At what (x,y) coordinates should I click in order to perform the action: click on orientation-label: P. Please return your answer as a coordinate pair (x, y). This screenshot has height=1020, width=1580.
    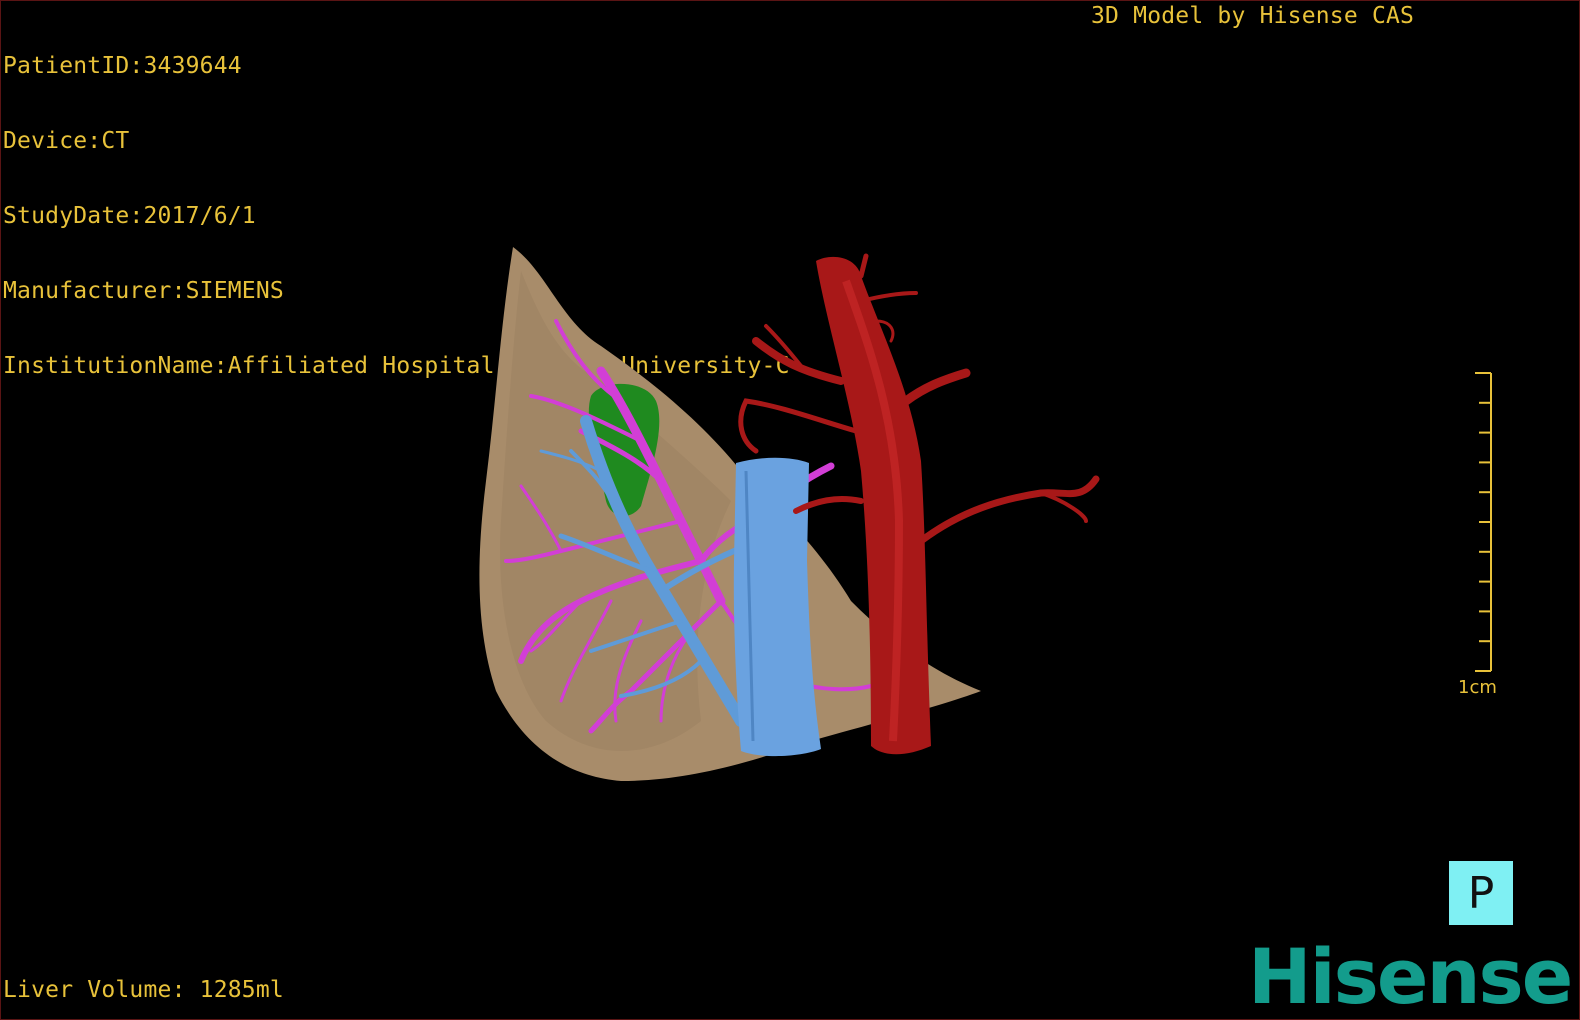
    Looking at the image, I should click on (1481, 893).